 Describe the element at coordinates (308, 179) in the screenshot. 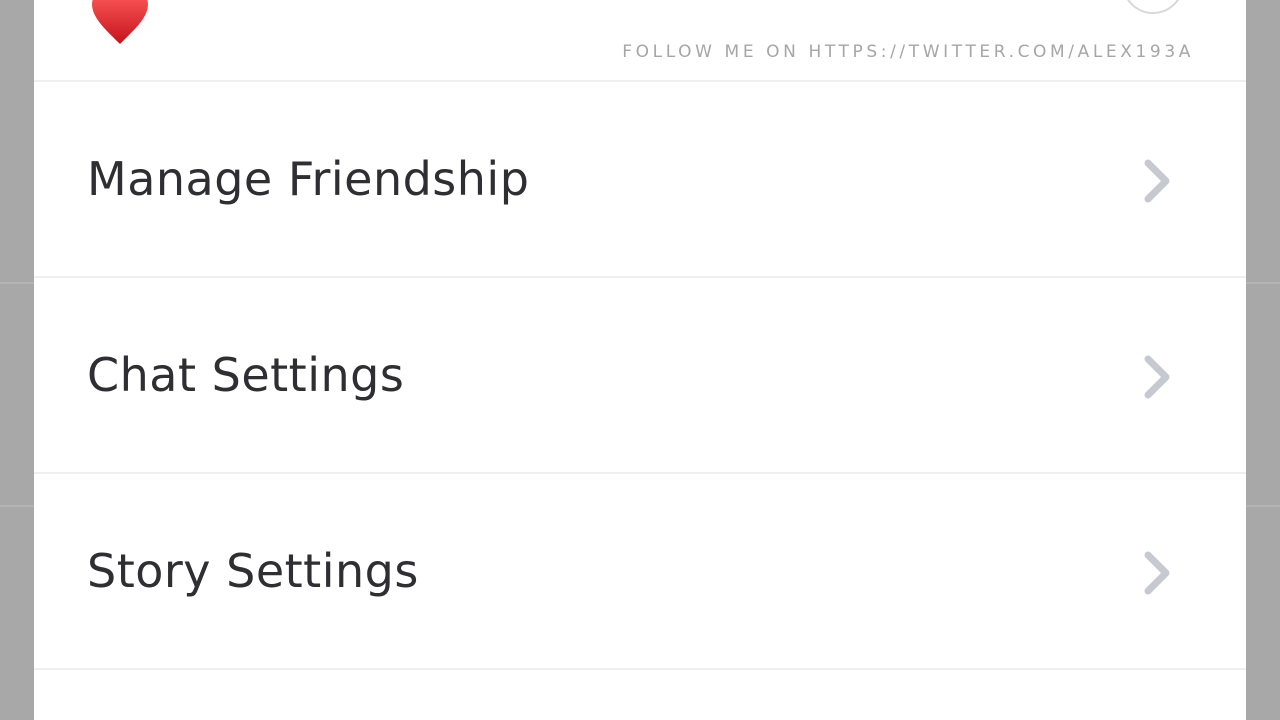

I see `menu-item-label: Manage Friendship` at that location.